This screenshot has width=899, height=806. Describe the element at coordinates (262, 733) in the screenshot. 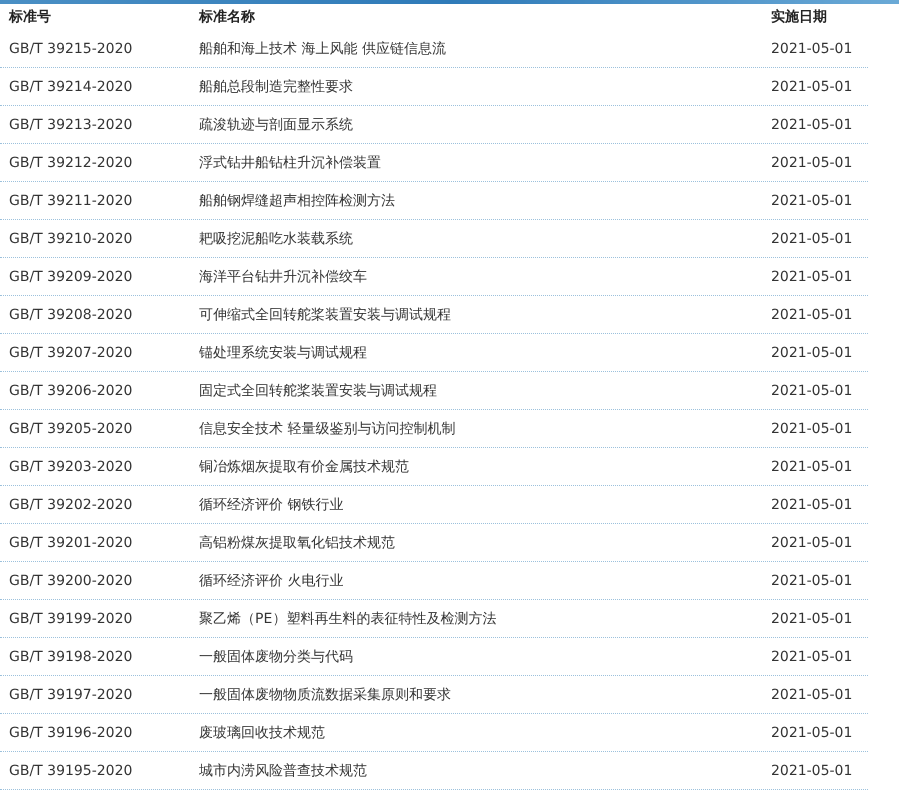

I see `table-cell-text: 废玻璃回收技术规范` at that location.